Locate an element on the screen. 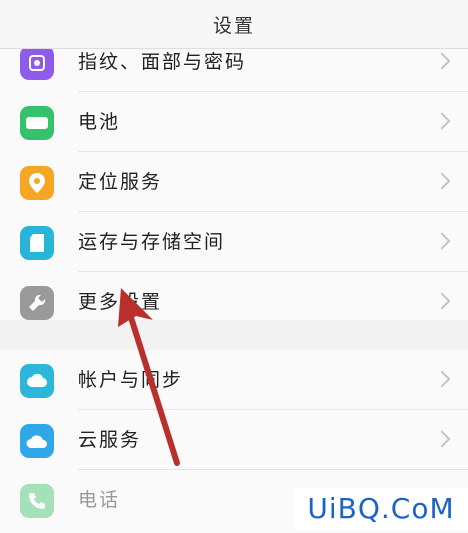 This screenshot has height=533, width=468. settings-item-label: 定位服务 is located at coordinates (120, 182).